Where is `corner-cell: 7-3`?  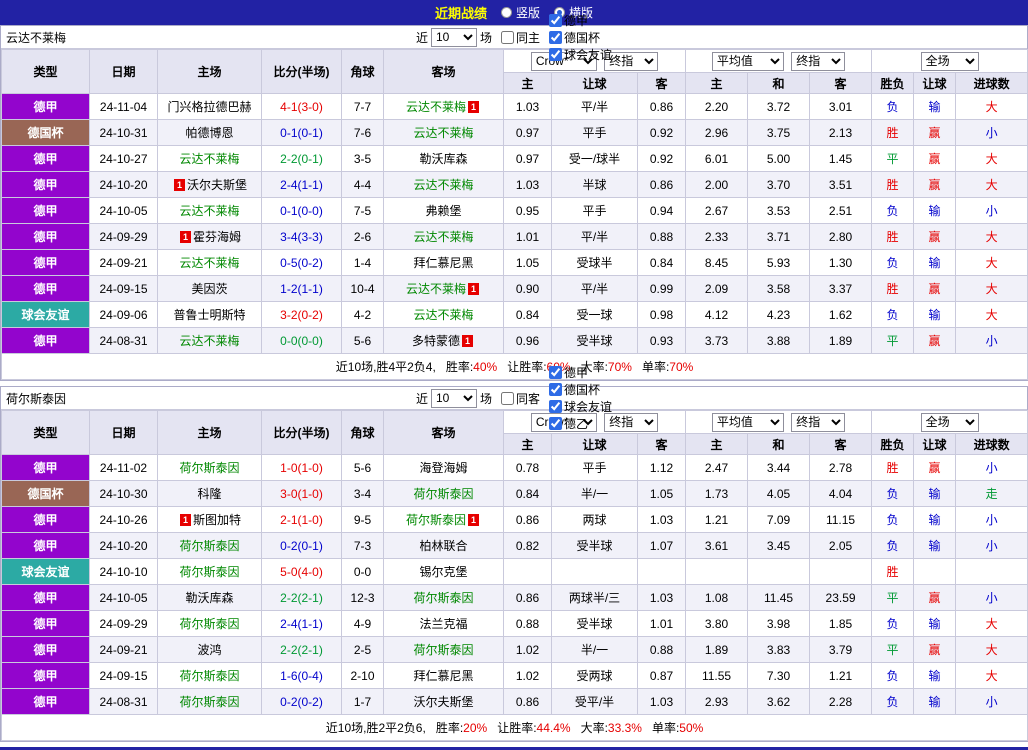 corner-cell: 7-3 is located at coordinates (362, 545).